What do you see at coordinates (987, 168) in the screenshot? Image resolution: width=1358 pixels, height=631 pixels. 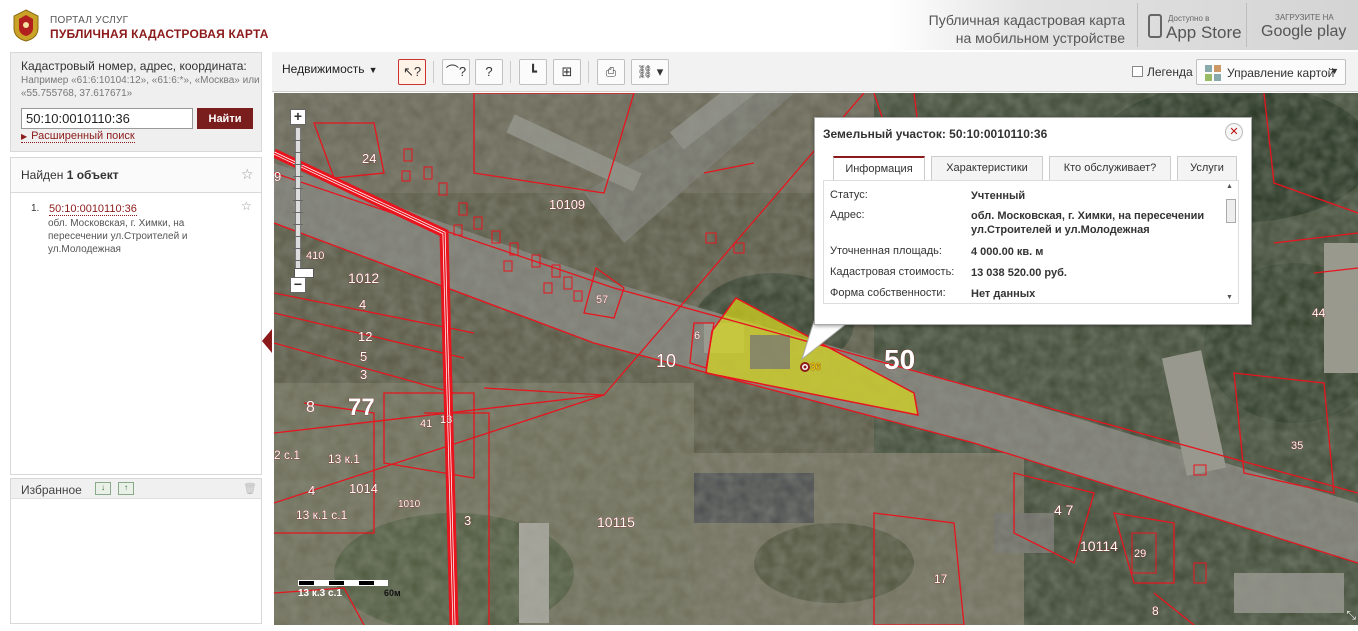 I see `tab-characteristics: Характеристики` at bounding box center [987, 168].